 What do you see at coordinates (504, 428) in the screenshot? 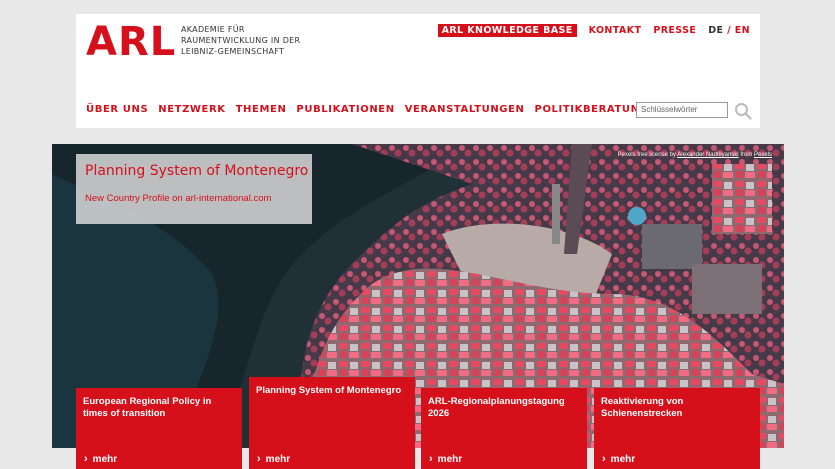
I see `teaser-card-regionalplanungstagung: ARL-Regionalplanungstagung 2026 › mehr` at bounding box center [504, 428].